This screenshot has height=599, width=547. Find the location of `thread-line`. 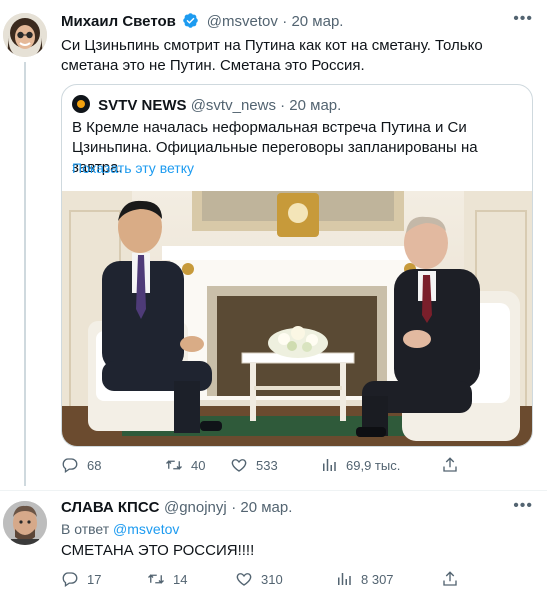

thread-line is located at coordinates (25, 274).